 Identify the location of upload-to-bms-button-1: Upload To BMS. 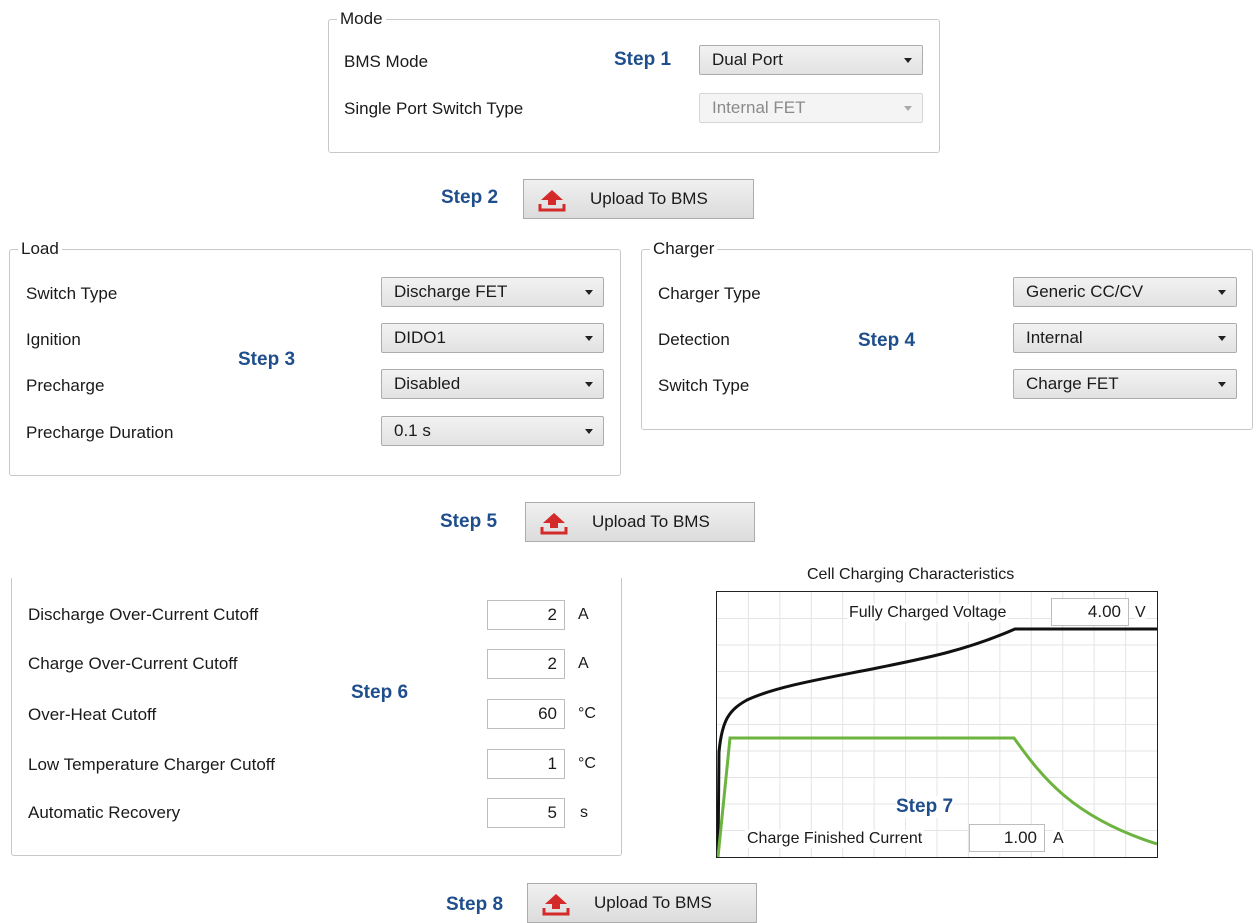
(638, 199).